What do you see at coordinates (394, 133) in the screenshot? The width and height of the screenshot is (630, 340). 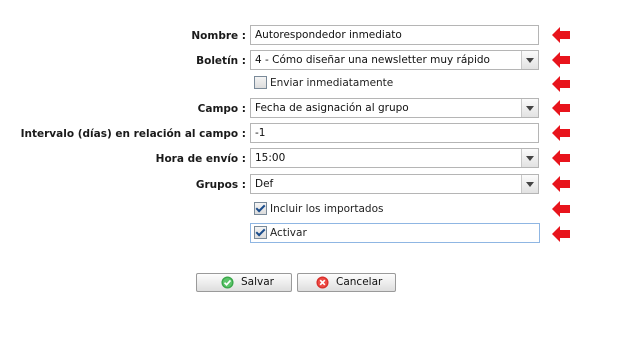 I see `intervalo-input: -1` at bounding box center [394, 133].